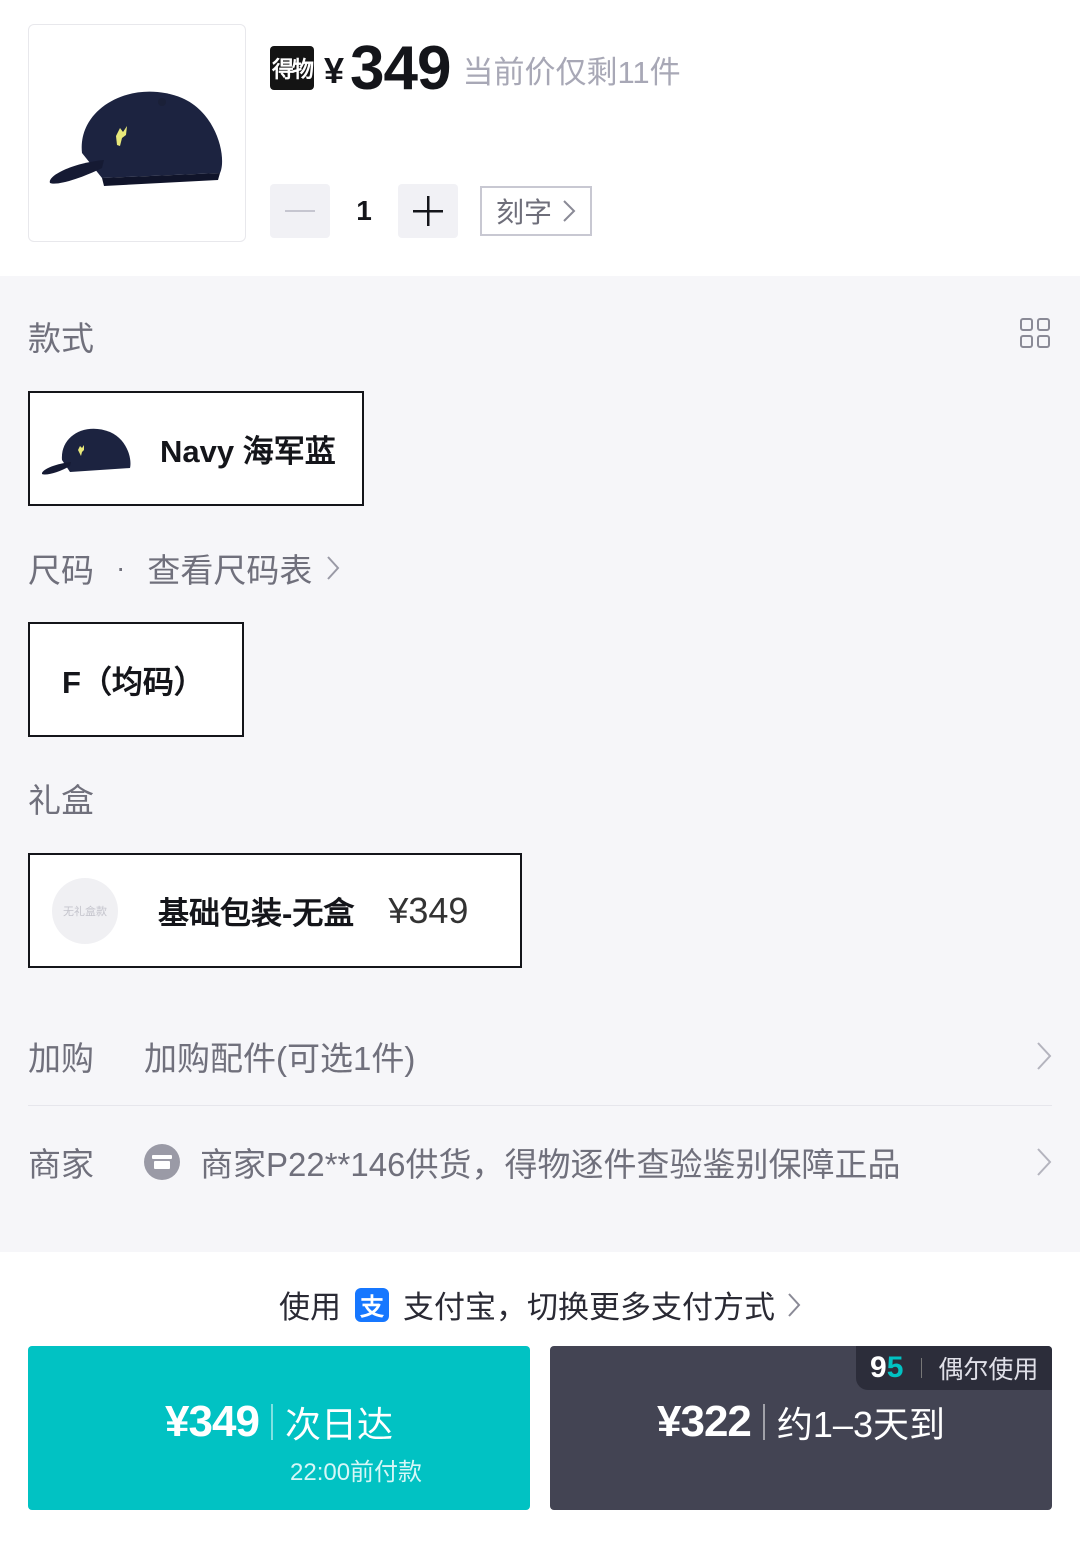 The width and height of the screenshot is (1080, 1548). What do you see at coordinates (372, 1304) in the screenshot?
I see `alipay-icon: 支` at bounding box center [372, 1304].